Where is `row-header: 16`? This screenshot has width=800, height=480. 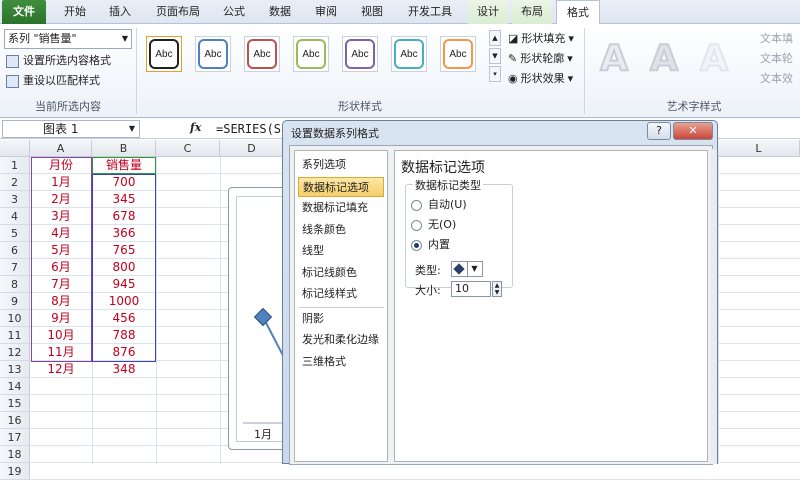 row-header: 16 is located at coordinates (15, 420).